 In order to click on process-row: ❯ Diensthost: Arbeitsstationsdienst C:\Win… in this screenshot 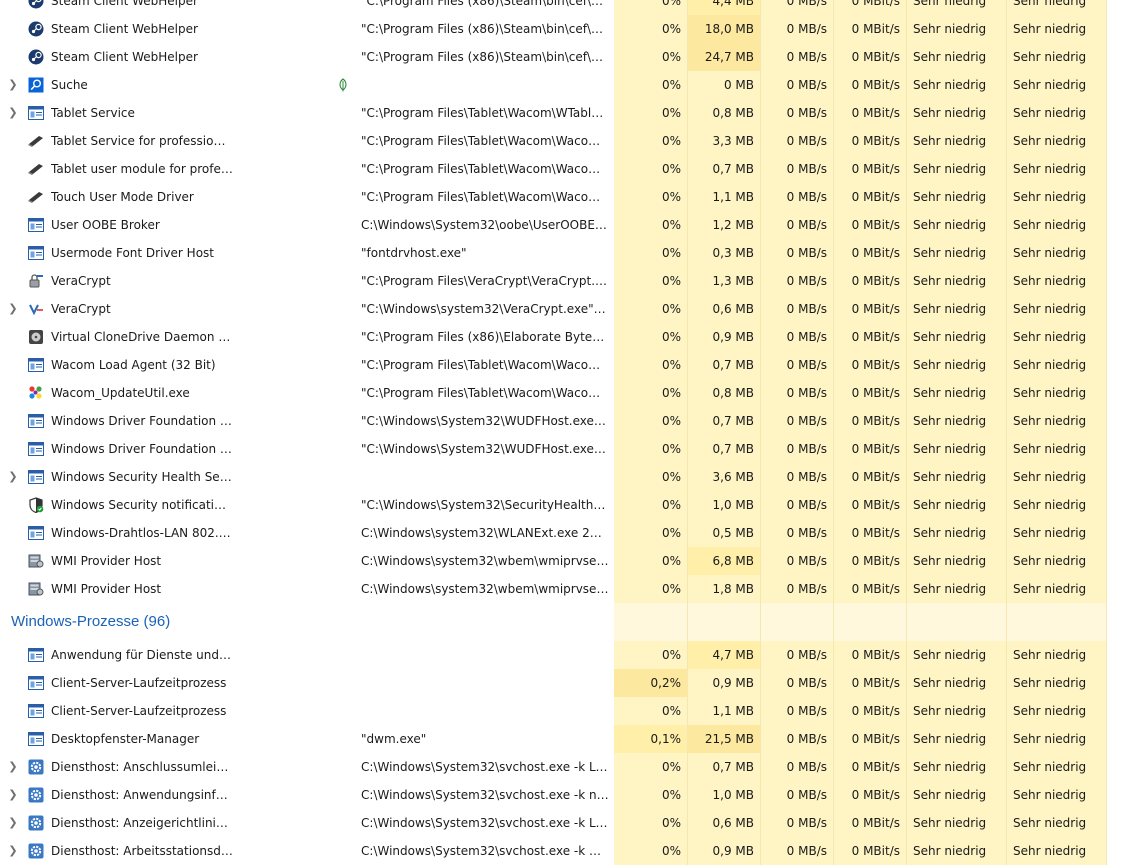, I will do `click(574, 851)`.